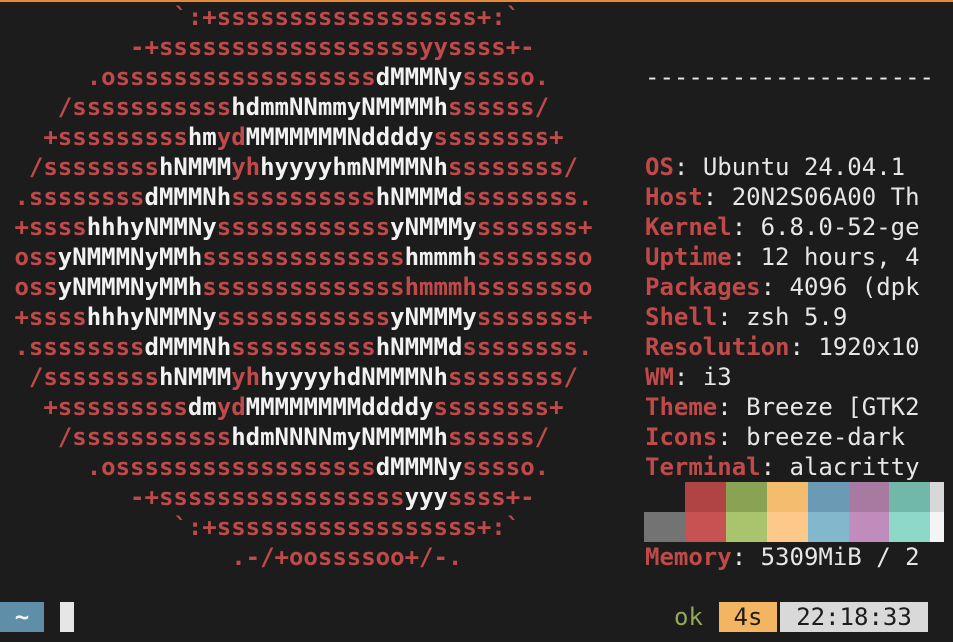  What do you see at coordinates (339, 137) in the screenshot?
I see `logo-segment: MMMMMMMNddddy` at bounding box center [339, 137].